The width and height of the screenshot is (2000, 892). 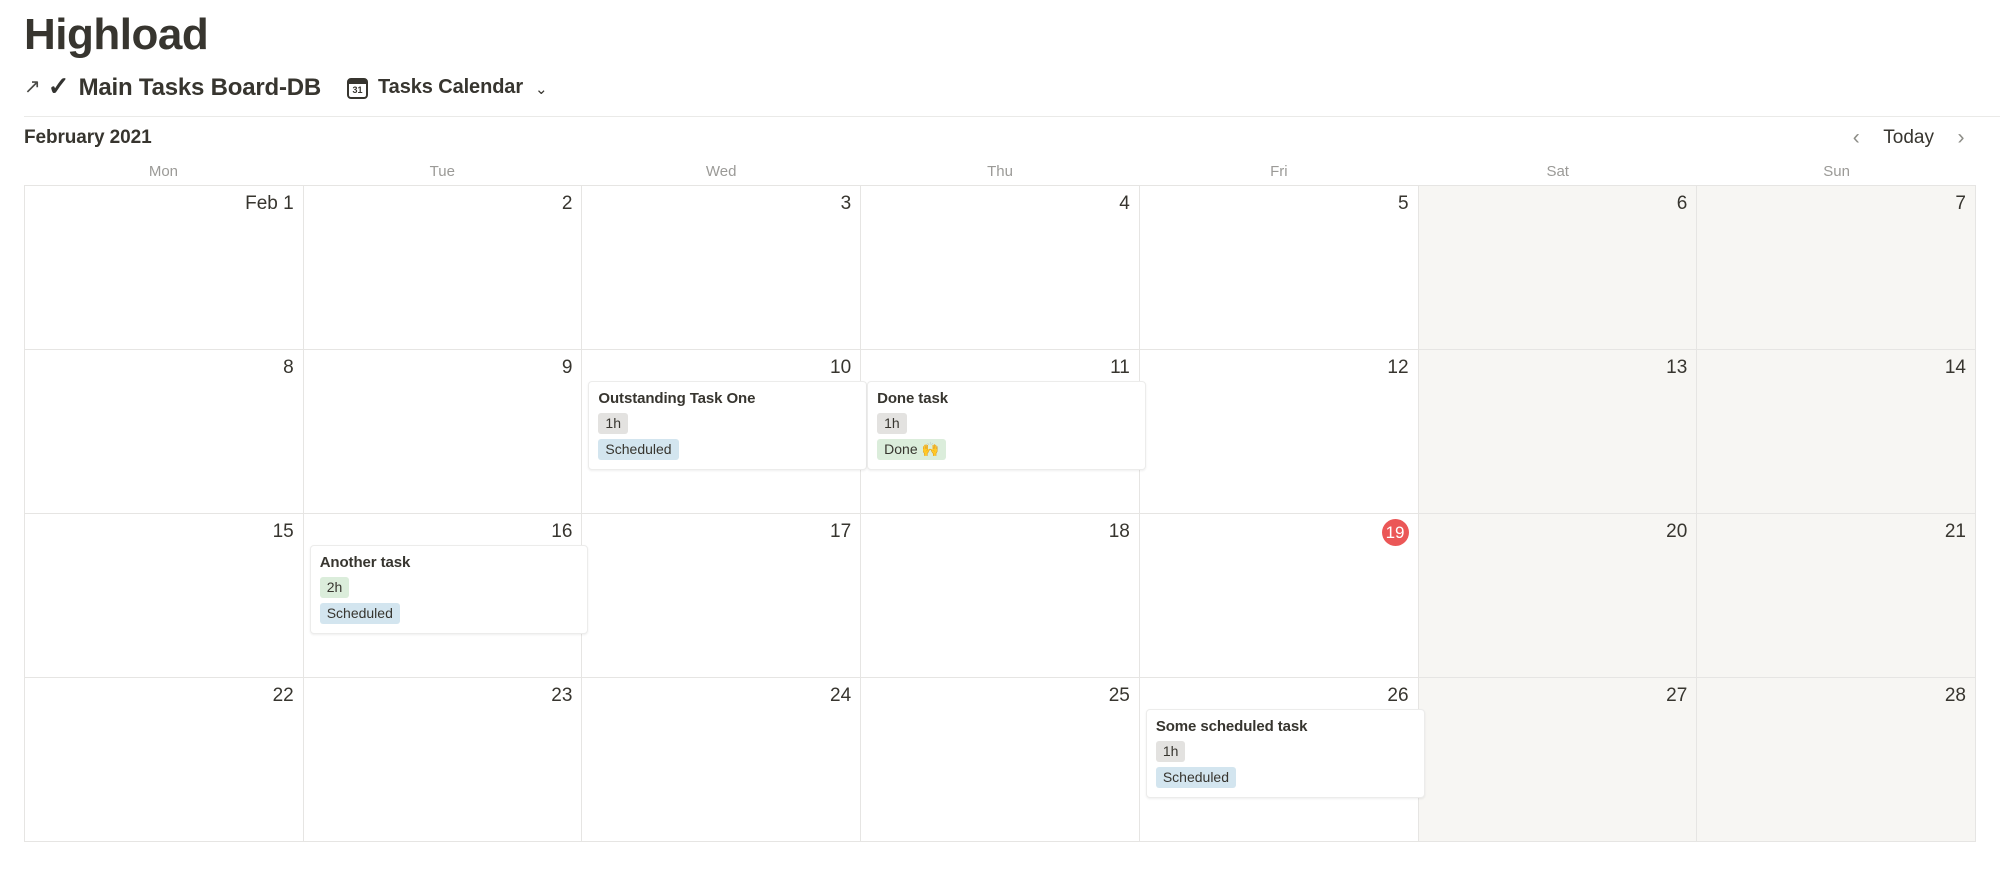 I want to click on day-number: 2, so click(x=567, y=203).